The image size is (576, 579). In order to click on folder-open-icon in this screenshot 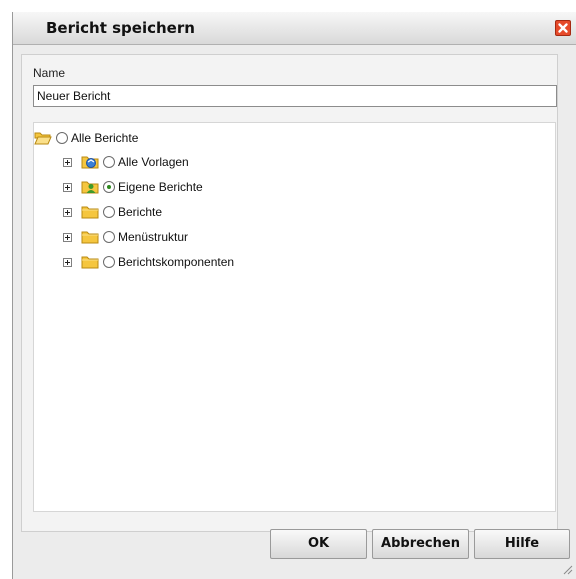, I will do `click(43, 138)`.